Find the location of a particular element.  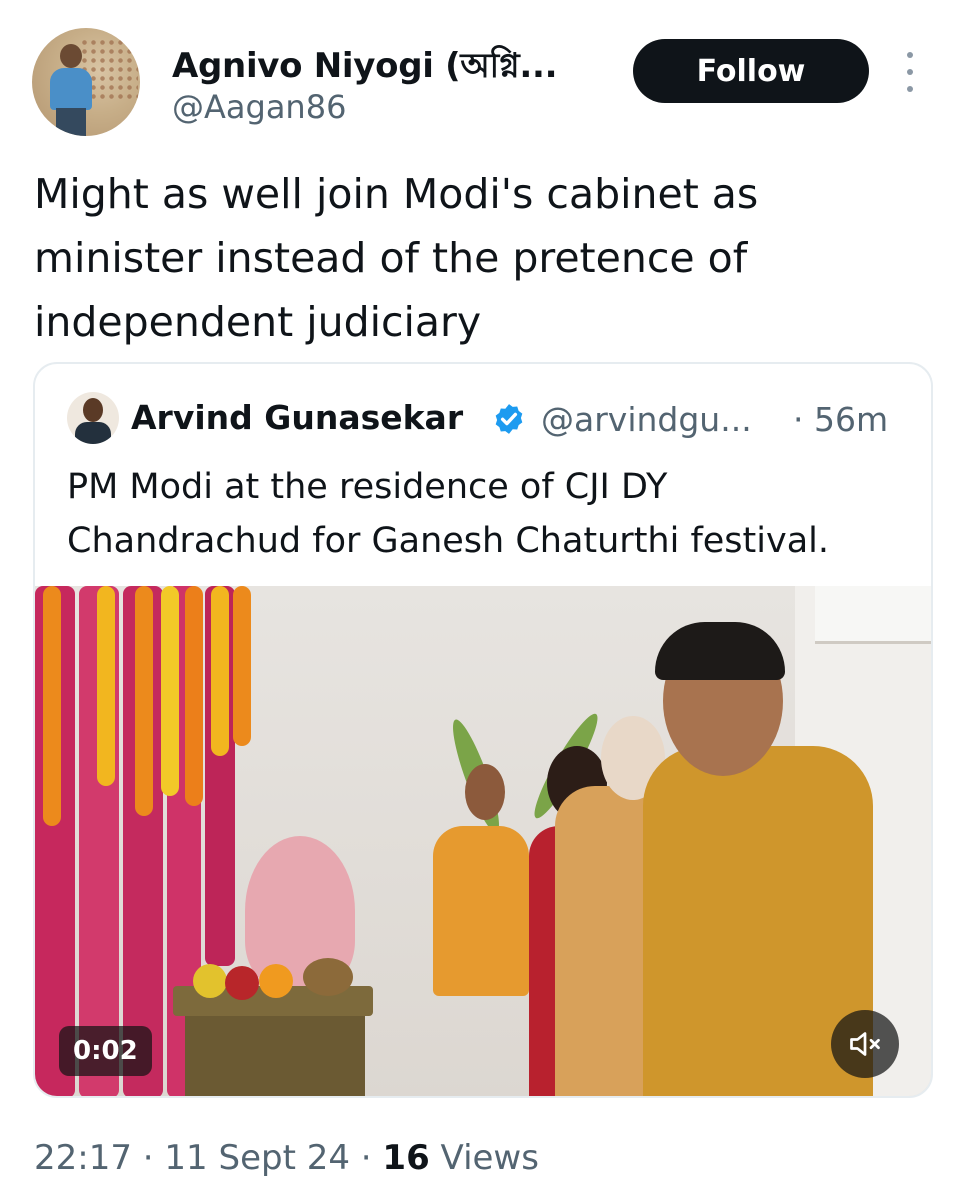

quoted-author-avatar is located at coordinates (93, 418).